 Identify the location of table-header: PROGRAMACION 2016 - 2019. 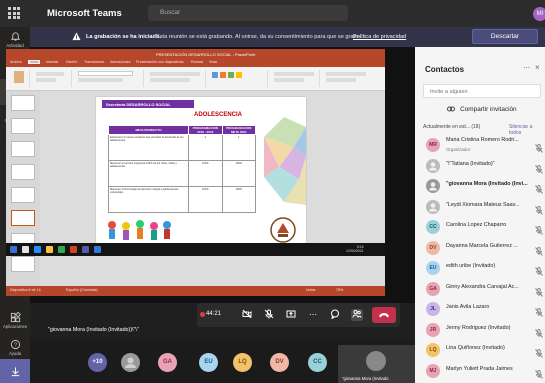
(205, 130).